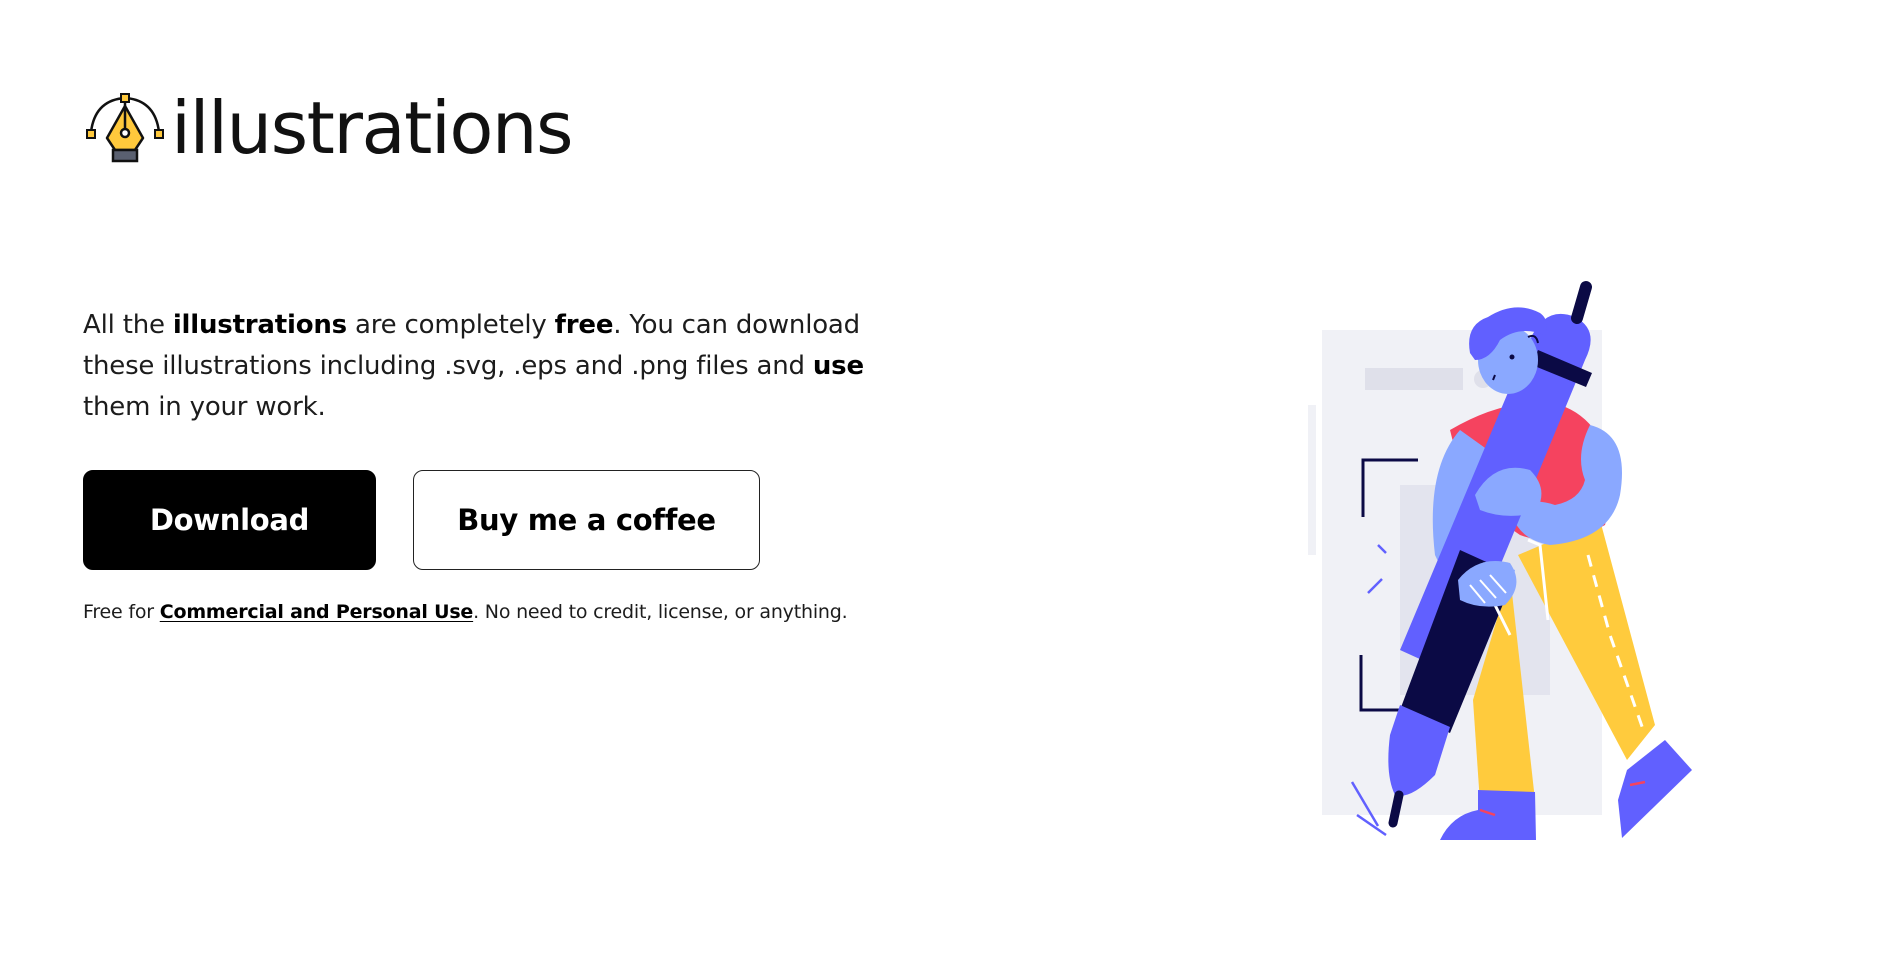  I want to click on hero-text-bold: illustrations, so click(259, 325).